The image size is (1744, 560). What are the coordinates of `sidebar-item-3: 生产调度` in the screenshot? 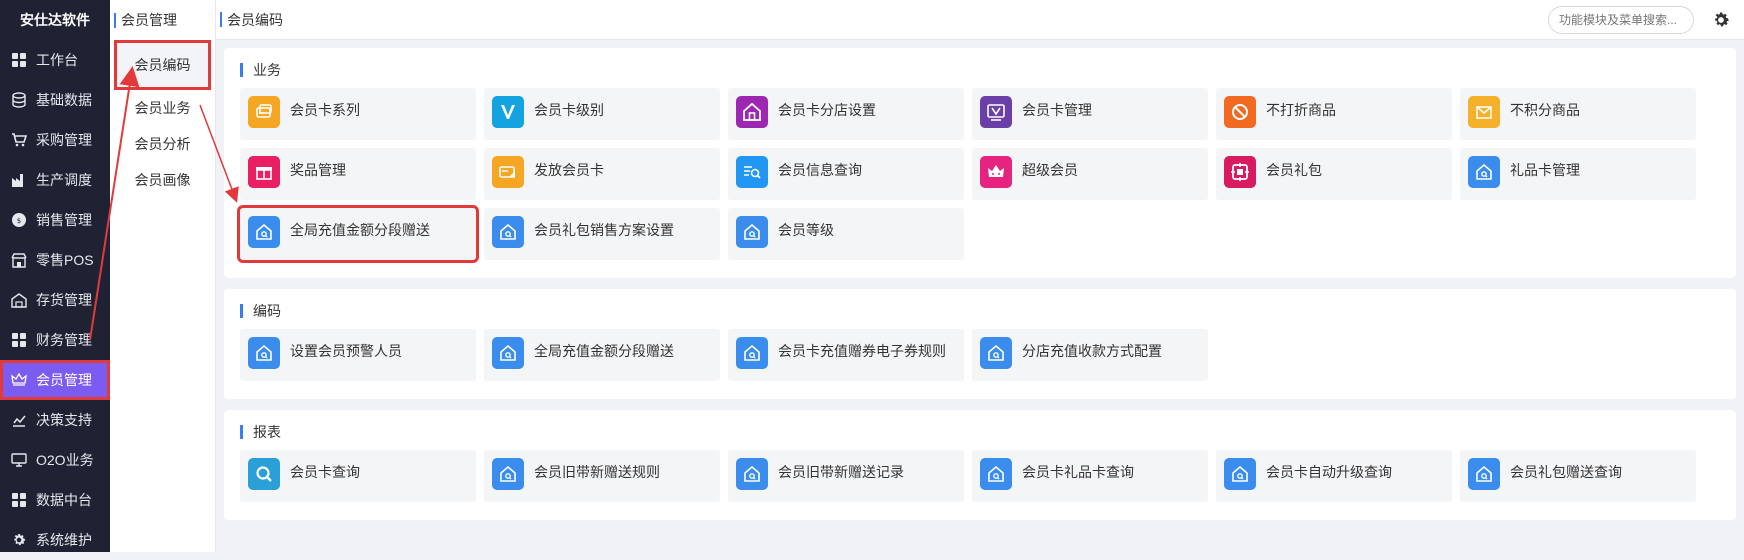 It's located at (55, 180).